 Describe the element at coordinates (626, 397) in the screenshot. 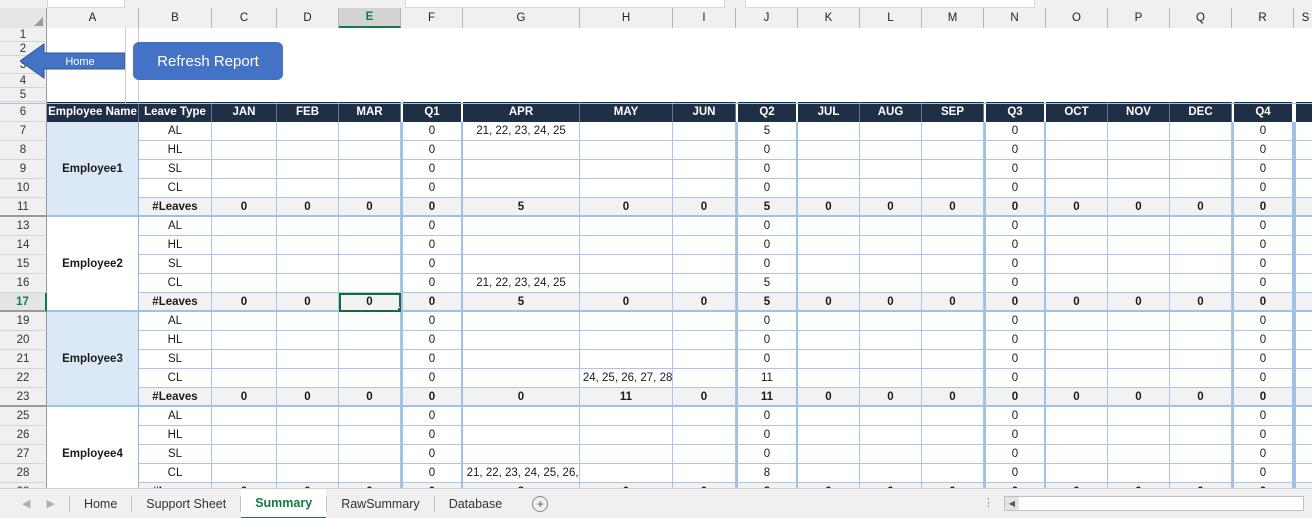

I see `total-cell-may: 11` at that location.